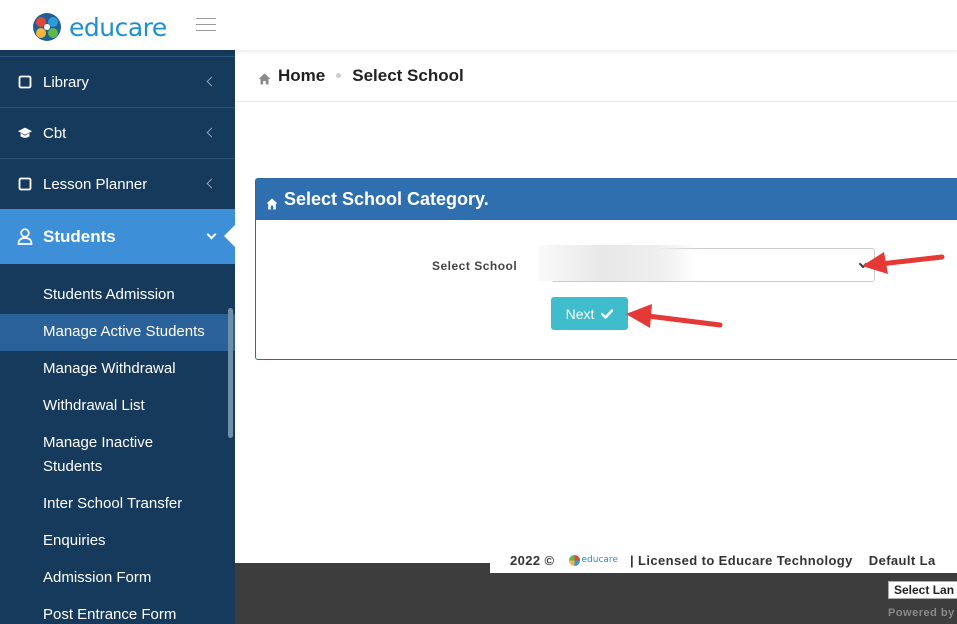  What do you see at coordinates (478, 25) in the screenshot?
I see `top-bar: educare` at bounding box center [478, 25].